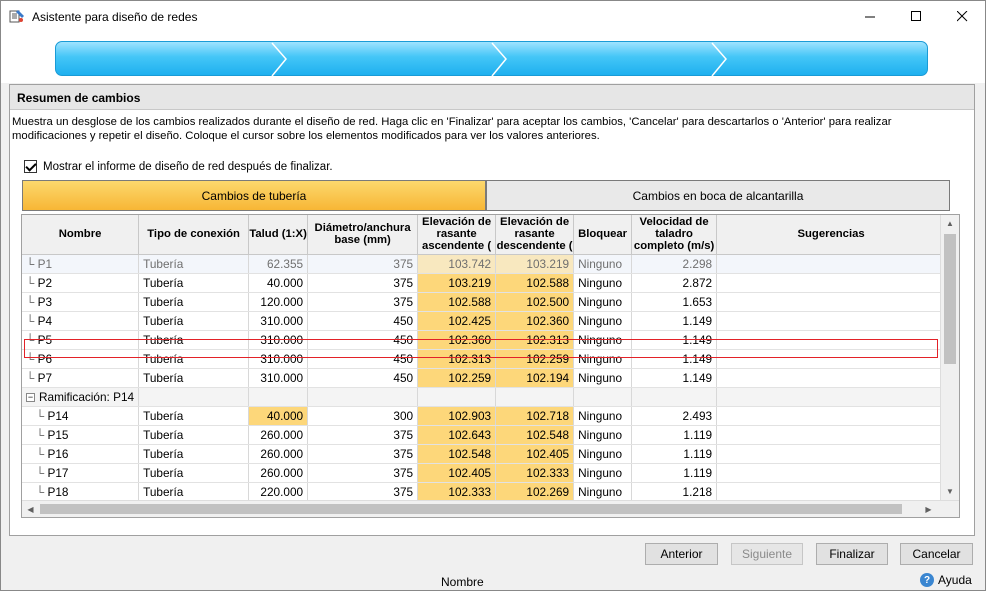 This screenshot has width=986, height=591. I want to click on show-report-checkbox, so click(30, 166).